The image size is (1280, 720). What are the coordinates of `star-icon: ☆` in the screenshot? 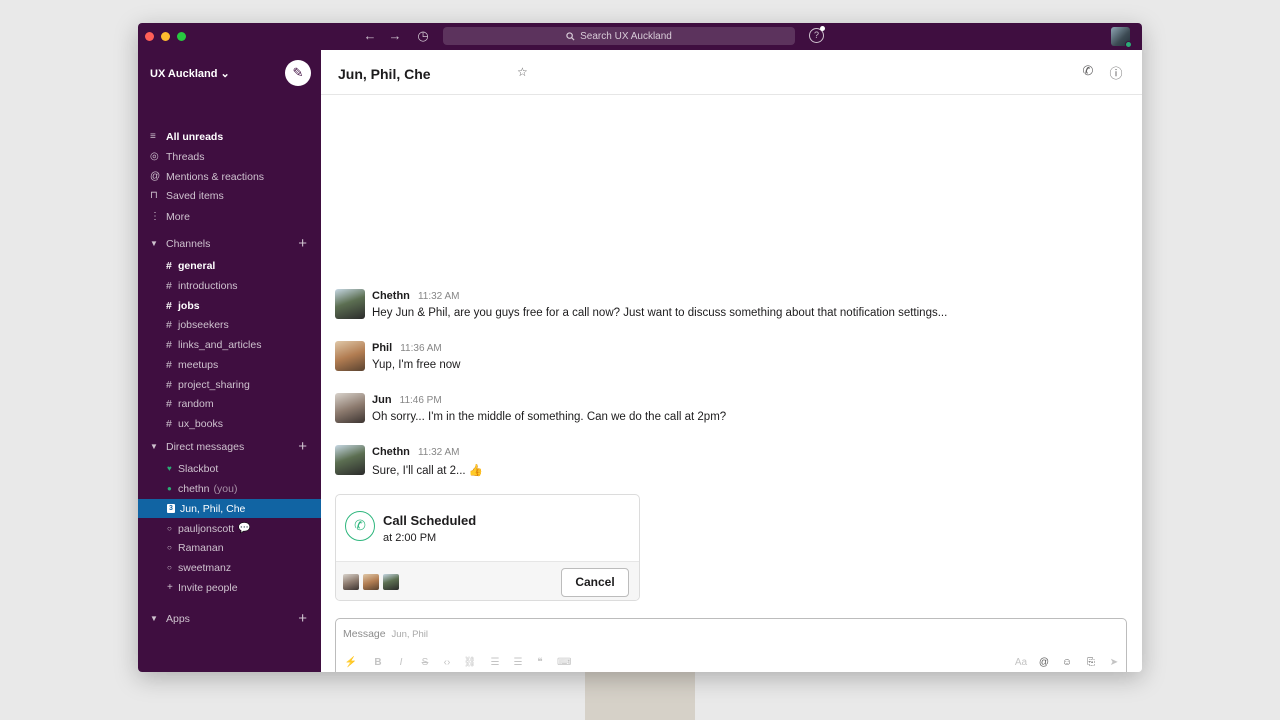 It's located at (522, 72).